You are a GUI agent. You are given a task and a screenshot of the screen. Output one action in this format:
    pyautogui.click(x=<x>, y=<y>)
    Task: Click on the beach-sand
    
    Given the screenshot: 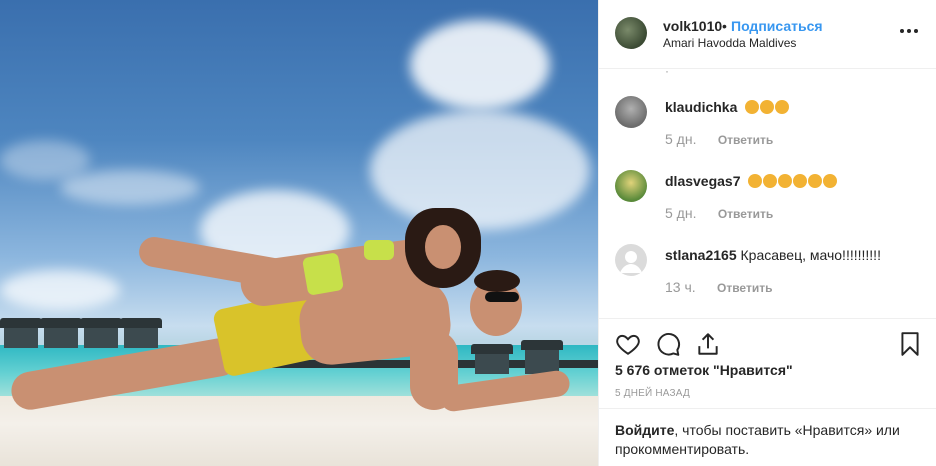 What is the action you would take?
    pyautogui.click(x=299, y=431)
    